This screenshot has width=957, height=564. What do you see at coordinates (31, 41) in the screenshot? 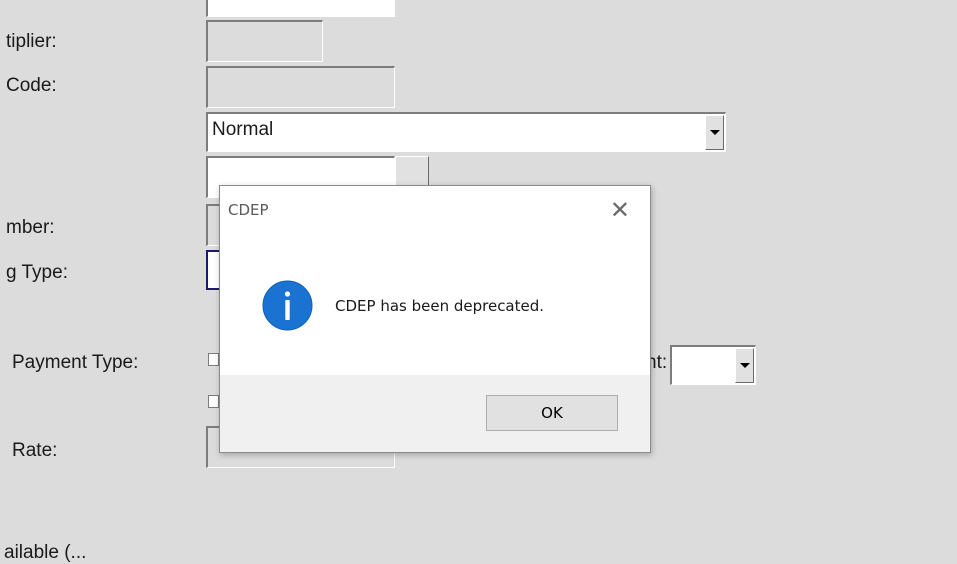
I see `multiplier-label: tiplier:` at bounding box center [31, 41].